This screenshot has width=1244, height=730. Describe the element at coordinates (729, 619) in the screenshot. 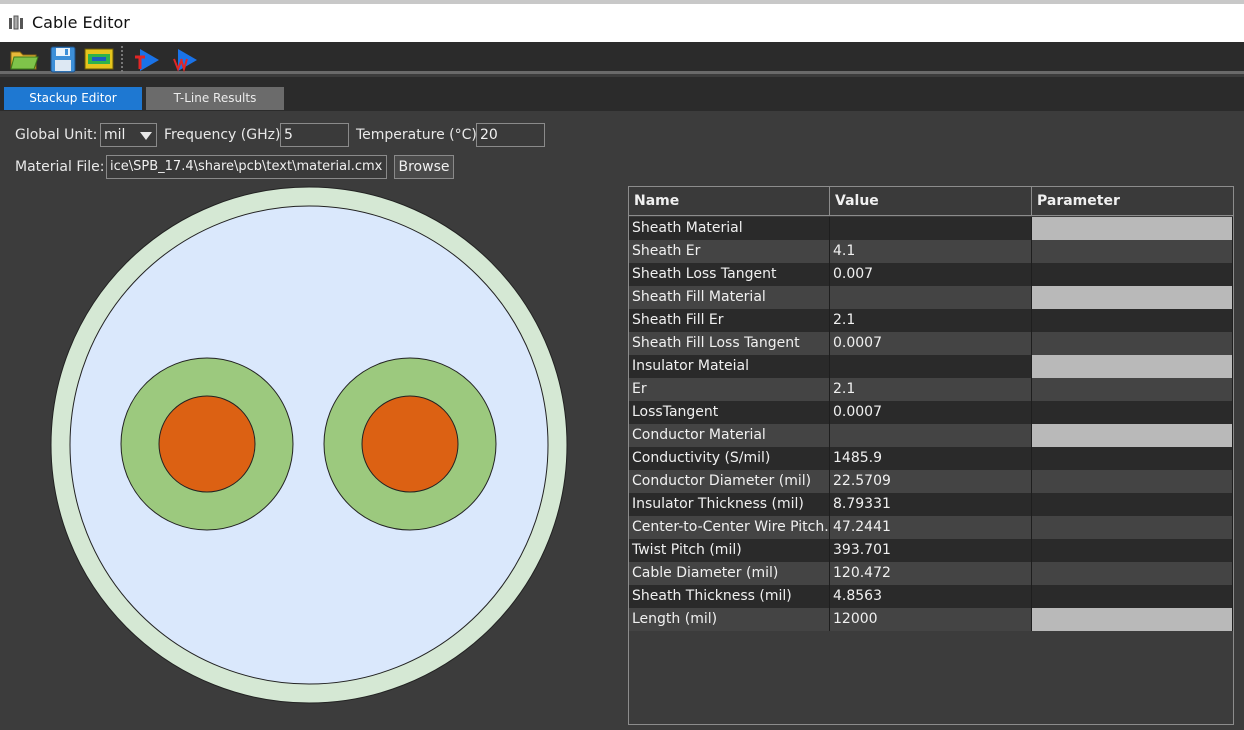

I see `cell-name: Length (mil)` at that location.